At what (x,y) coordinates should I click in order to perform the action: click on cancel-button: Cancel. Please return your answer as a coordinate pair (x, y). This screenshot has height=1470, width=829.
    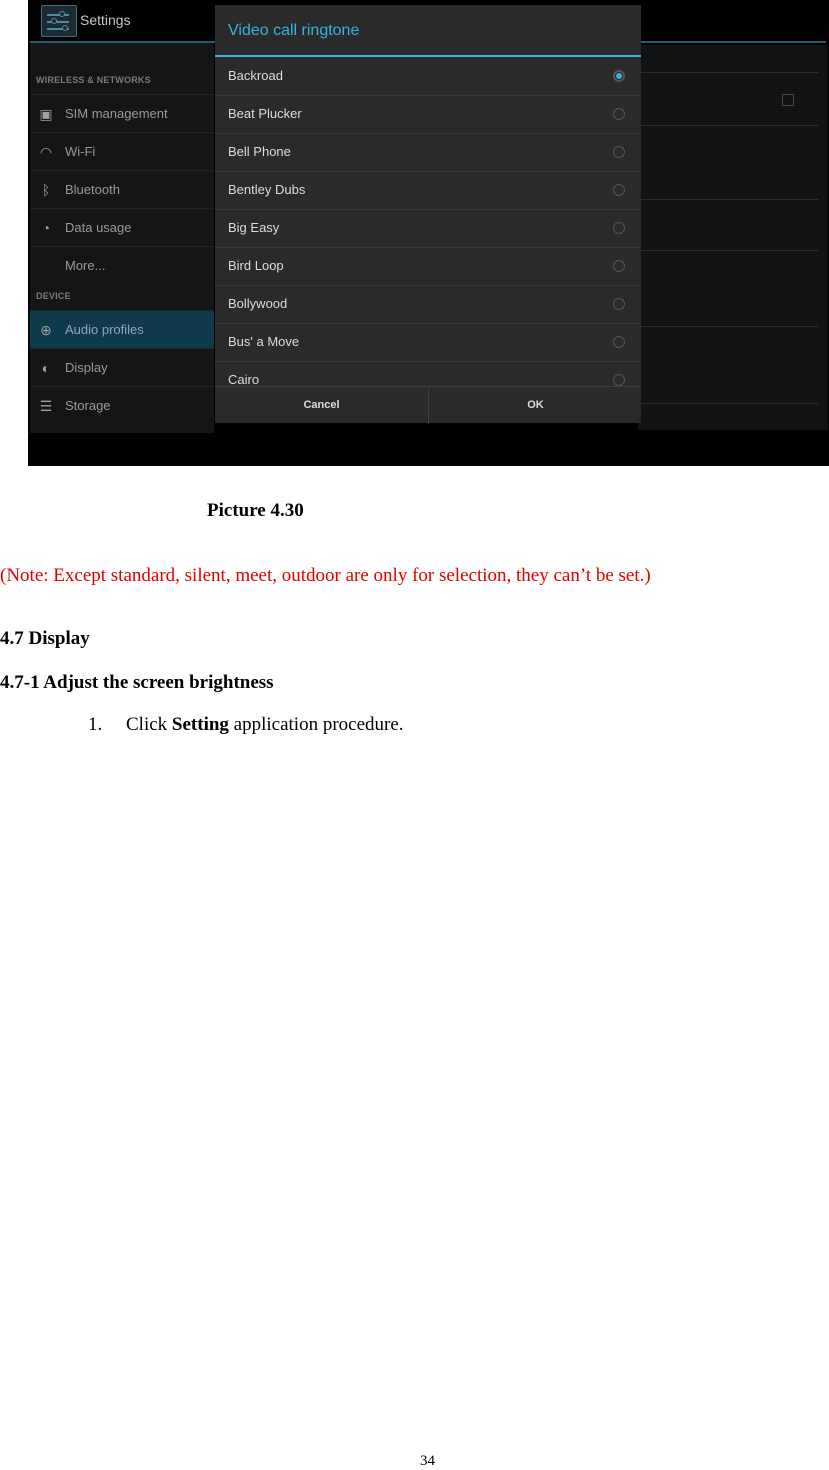
    Looking at the image, I should click on (322, 405).